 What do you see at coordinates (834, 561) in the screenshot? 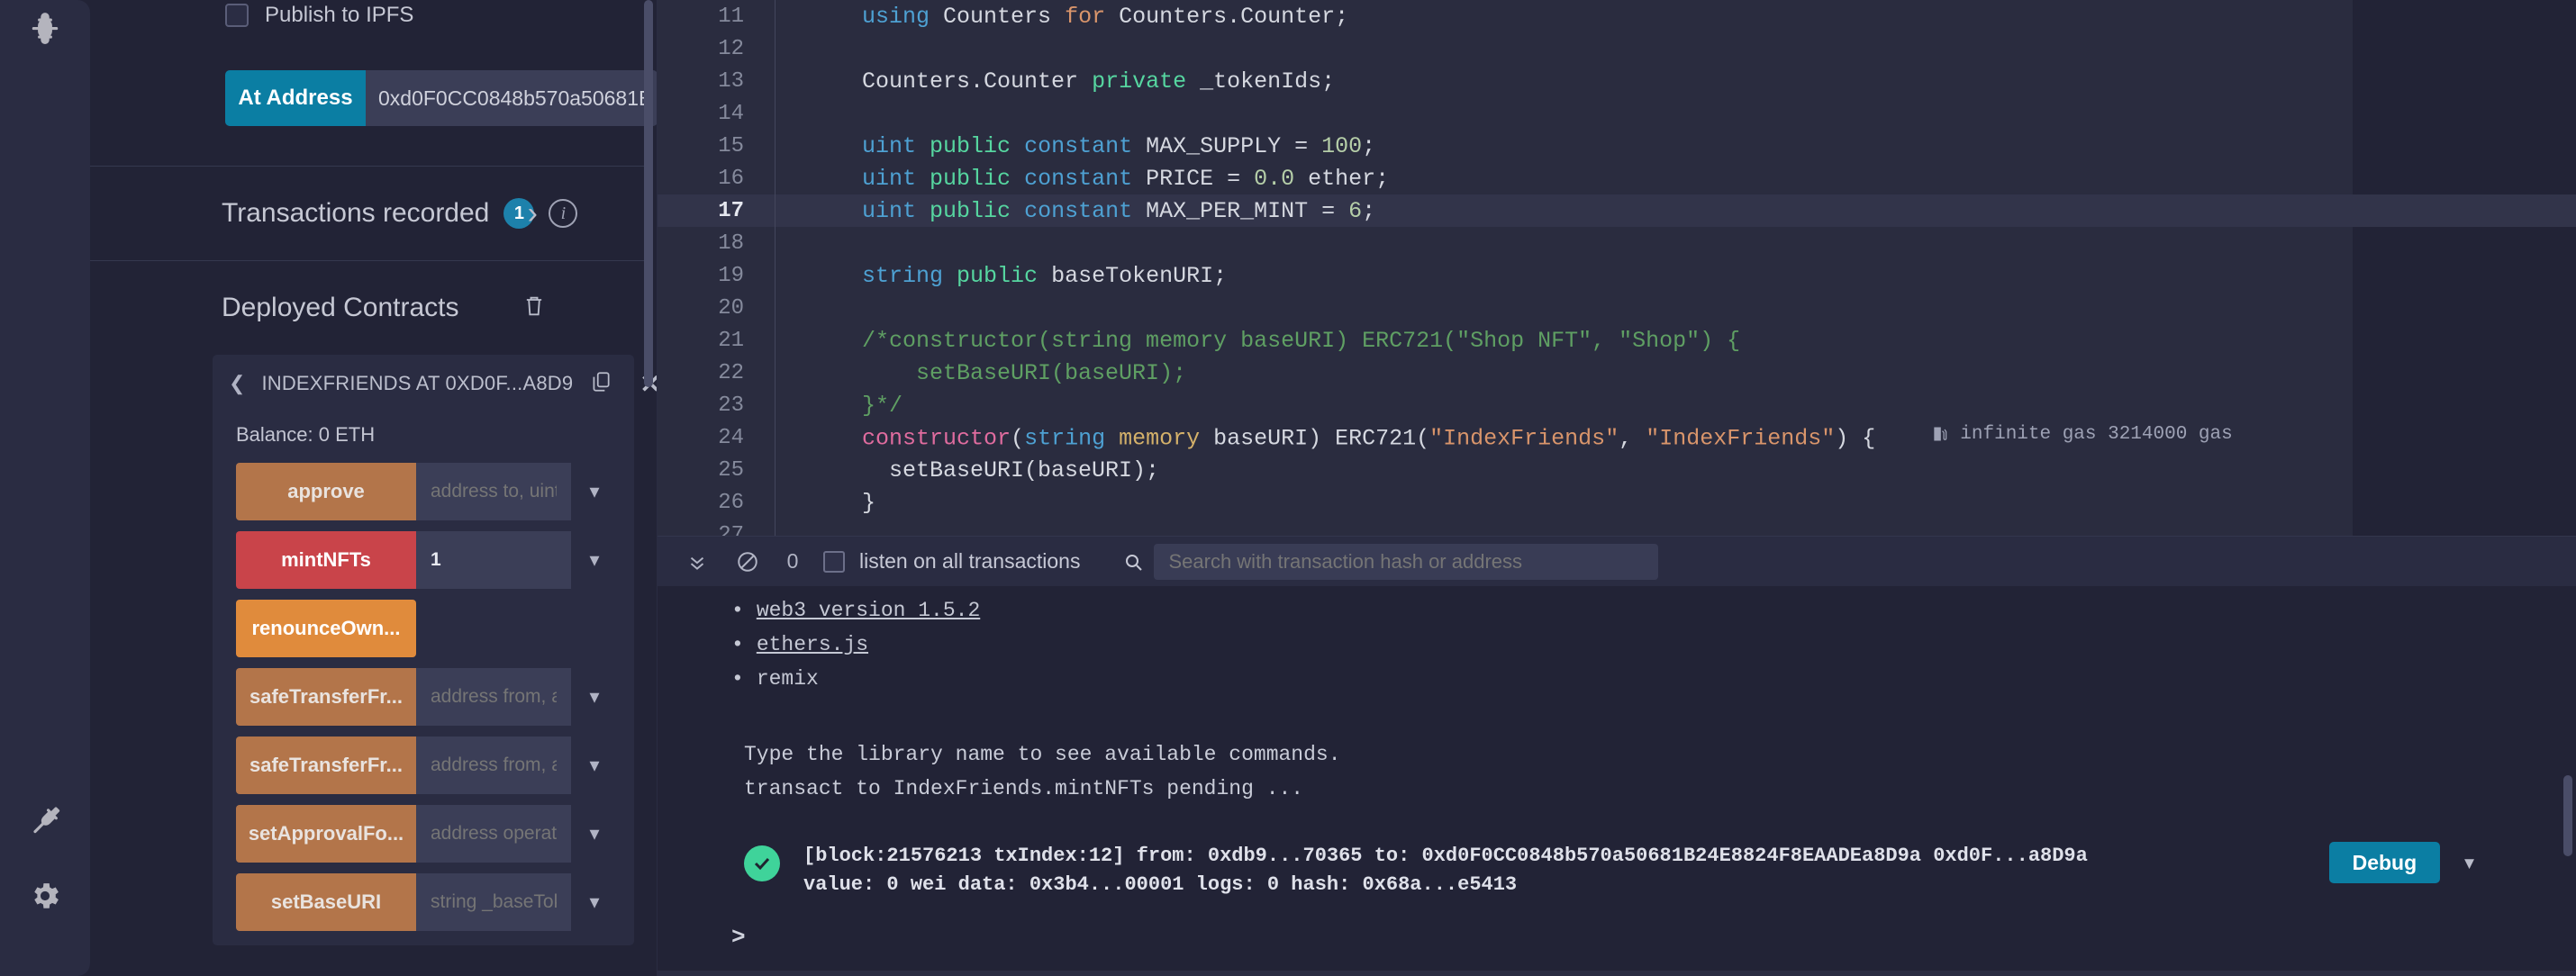
I see `listen-on-all-transactions-checkbox` at bounding box center [834, 561].